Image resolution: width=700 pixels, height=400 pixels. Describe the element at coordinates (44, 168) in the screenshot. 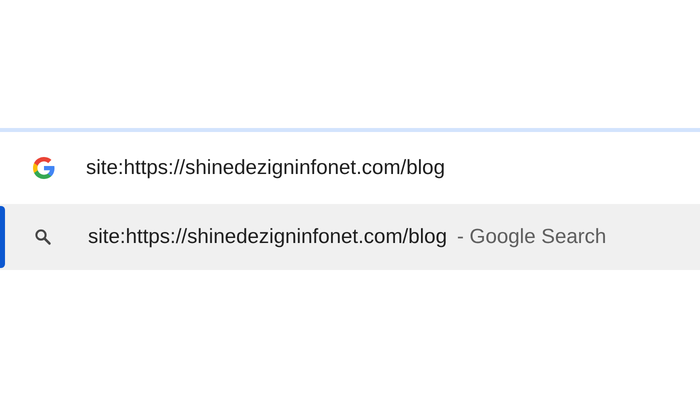

I see `google-logo-icon` at that location.